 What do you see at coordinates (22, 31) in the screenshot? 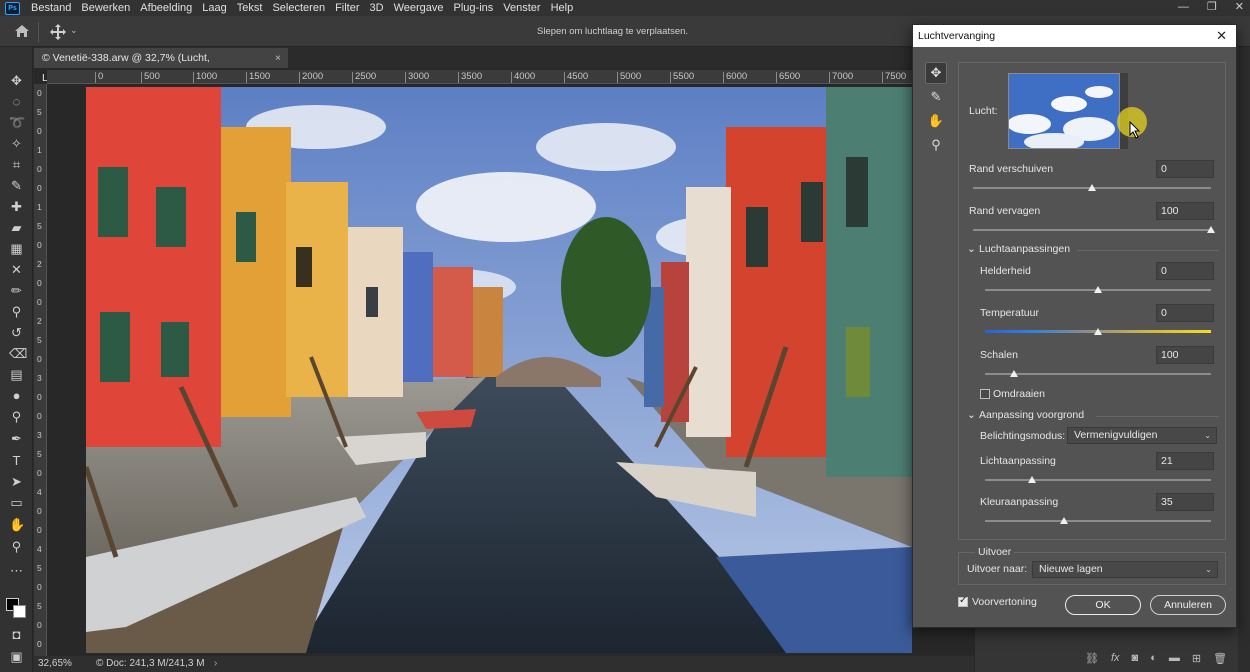
I see `home-icon` at bounding box center [22, 31].